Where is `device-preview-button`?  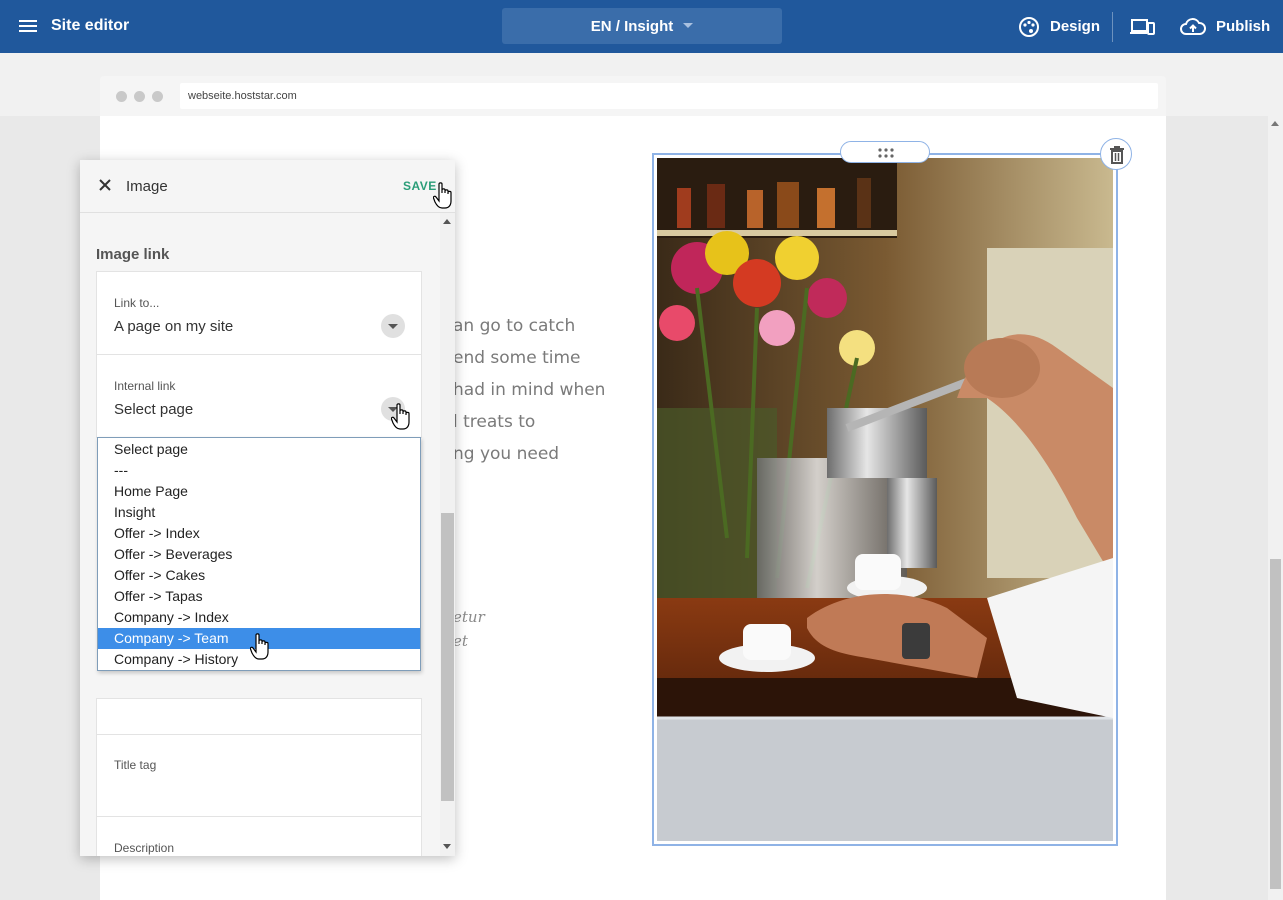
device-preview-button is located at coordinates (1143, 26).